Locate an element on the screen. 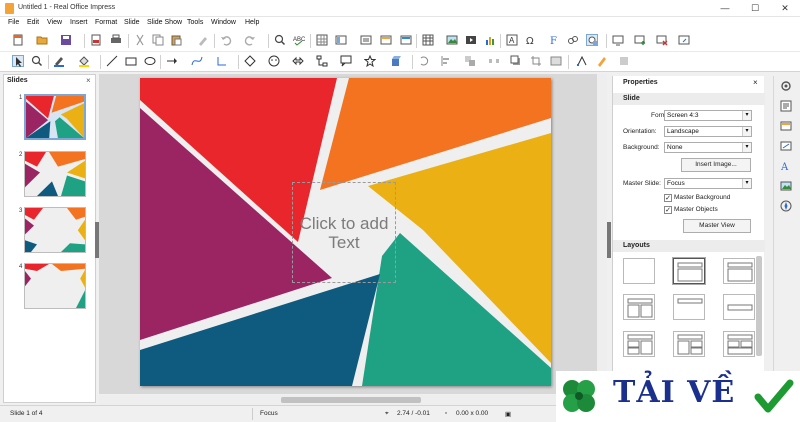 Image resolution: width=800 pixels, height=422 pixels. paste-icon is located at coordinates (176, 40).